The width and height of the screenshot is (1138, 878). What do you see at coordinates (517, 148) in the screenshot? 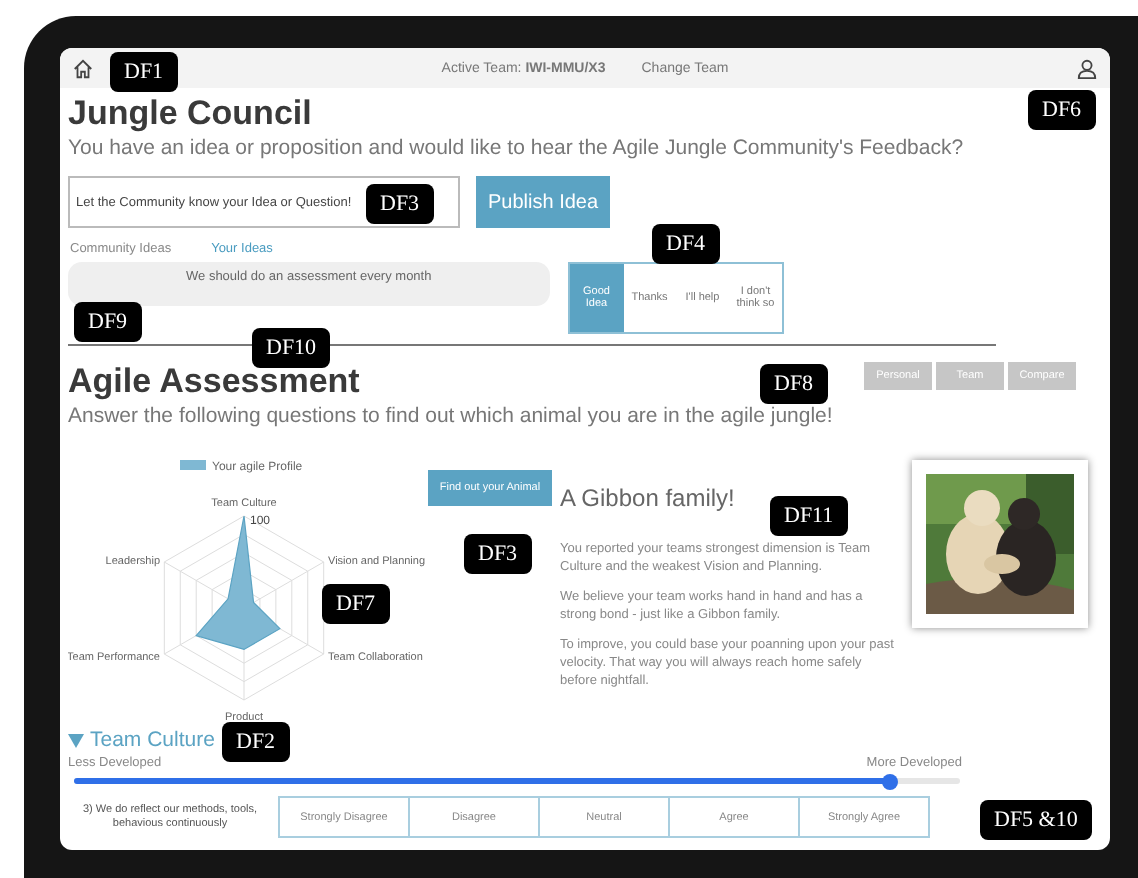
I see `section-subtitle: You have an idea or proposition and would like to hear the Agile Jungle Community's Feedback?` at bounding box center [517, 148].